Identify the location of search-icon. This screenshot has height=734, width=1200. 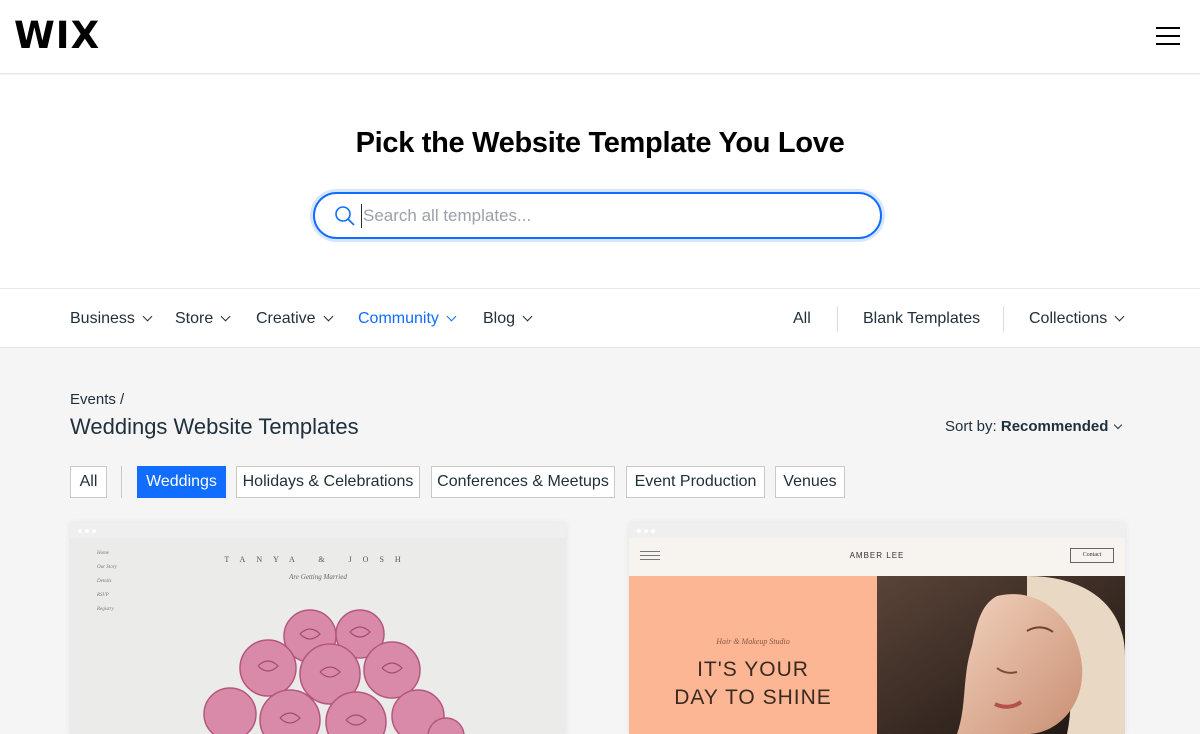
(345, 216).